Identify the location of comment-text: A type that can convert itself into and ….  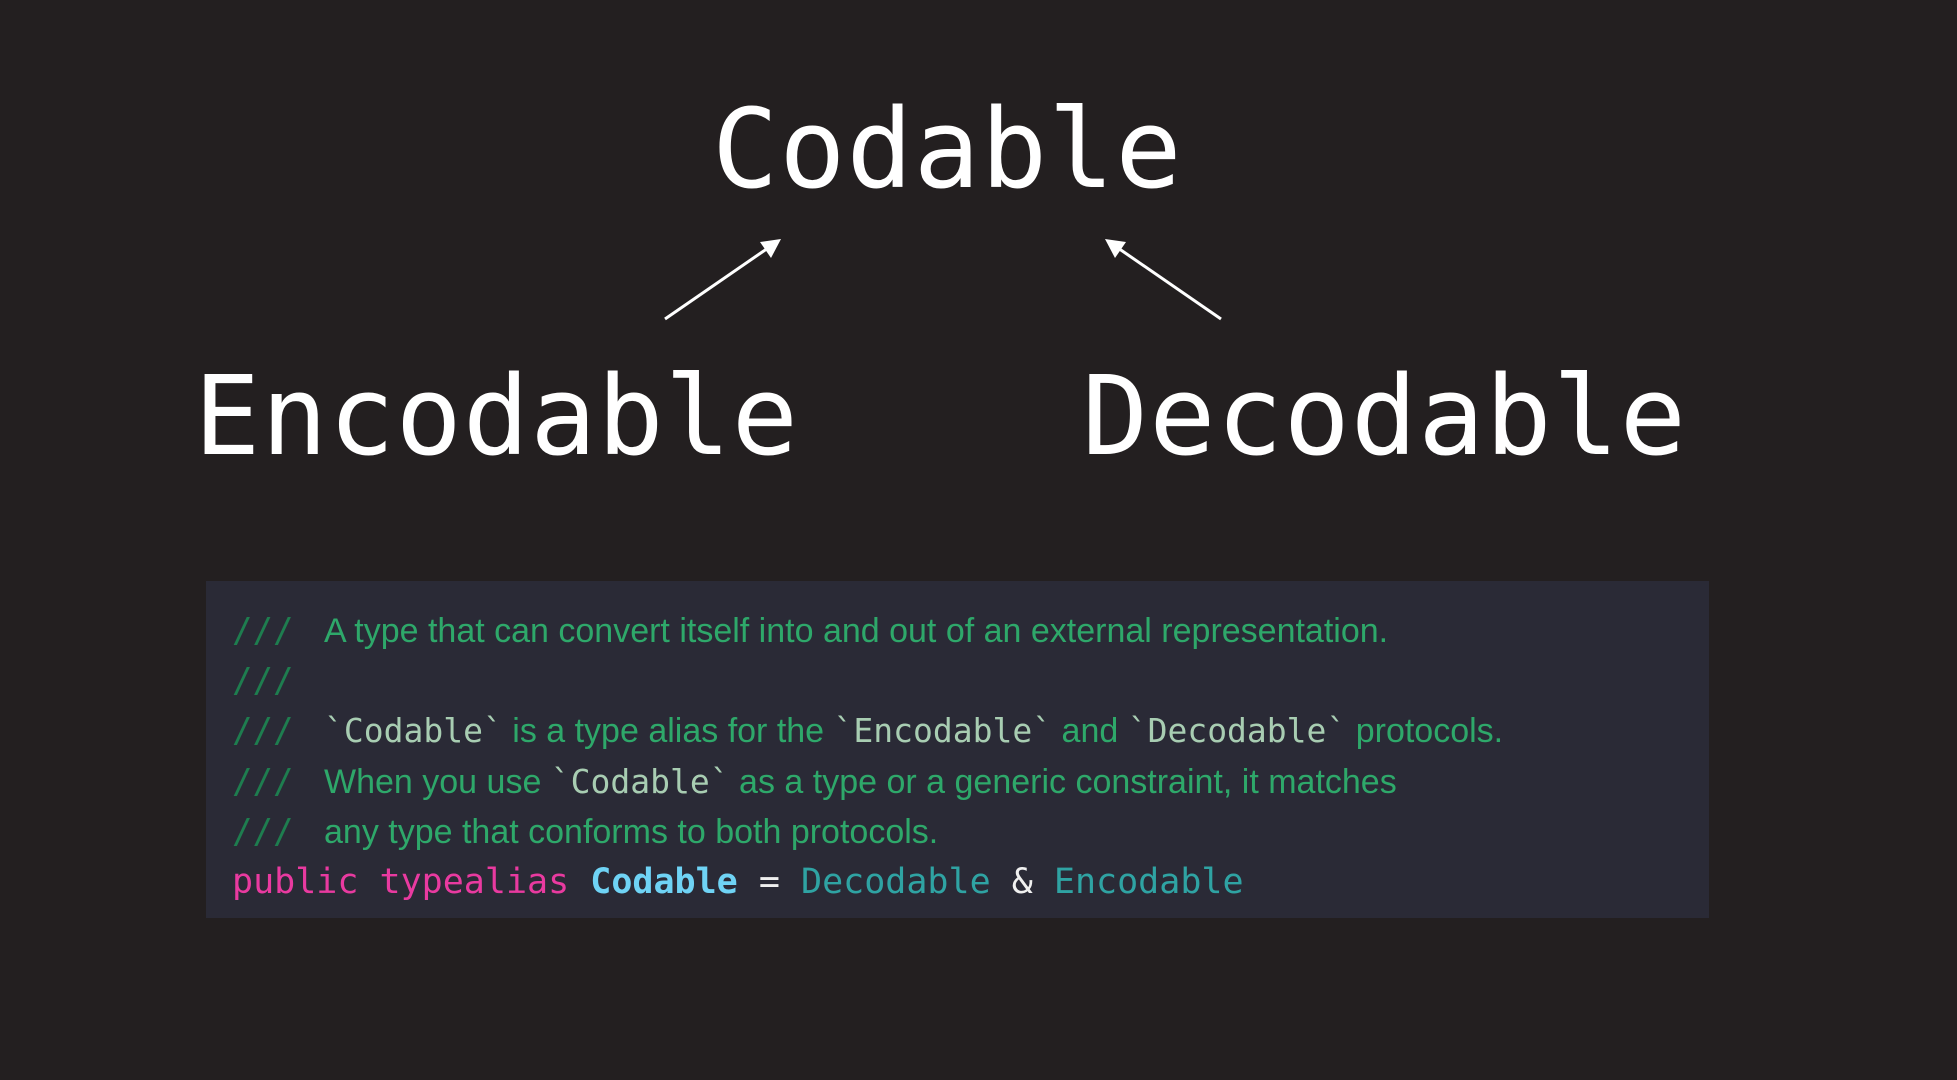
(856, 631).